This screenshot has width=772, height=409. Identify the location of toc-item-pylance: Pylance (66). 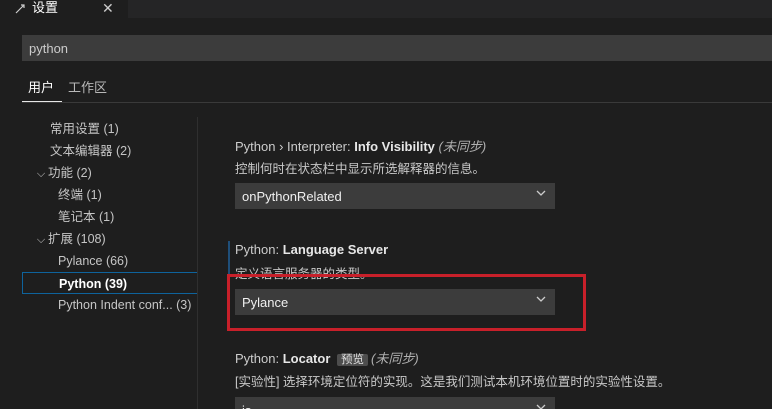
(110, 261).